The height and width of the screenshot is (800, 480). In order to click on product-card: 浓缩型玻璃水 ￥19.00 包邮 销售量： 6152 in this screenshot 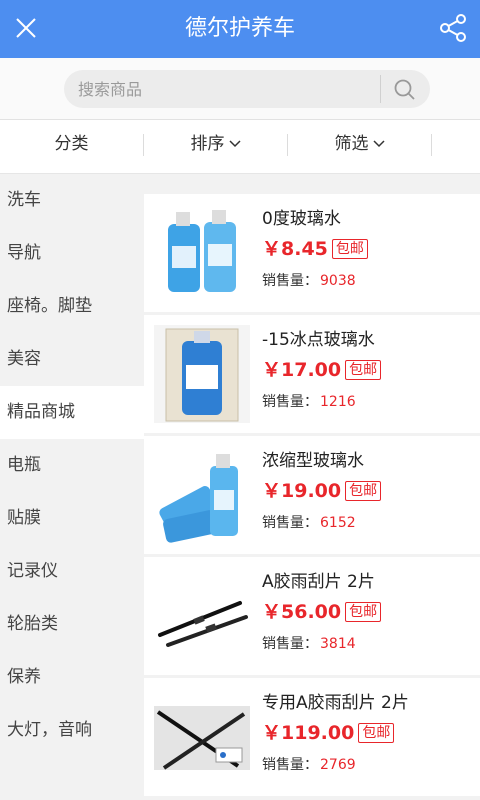, I will do `click(312, 495)`.